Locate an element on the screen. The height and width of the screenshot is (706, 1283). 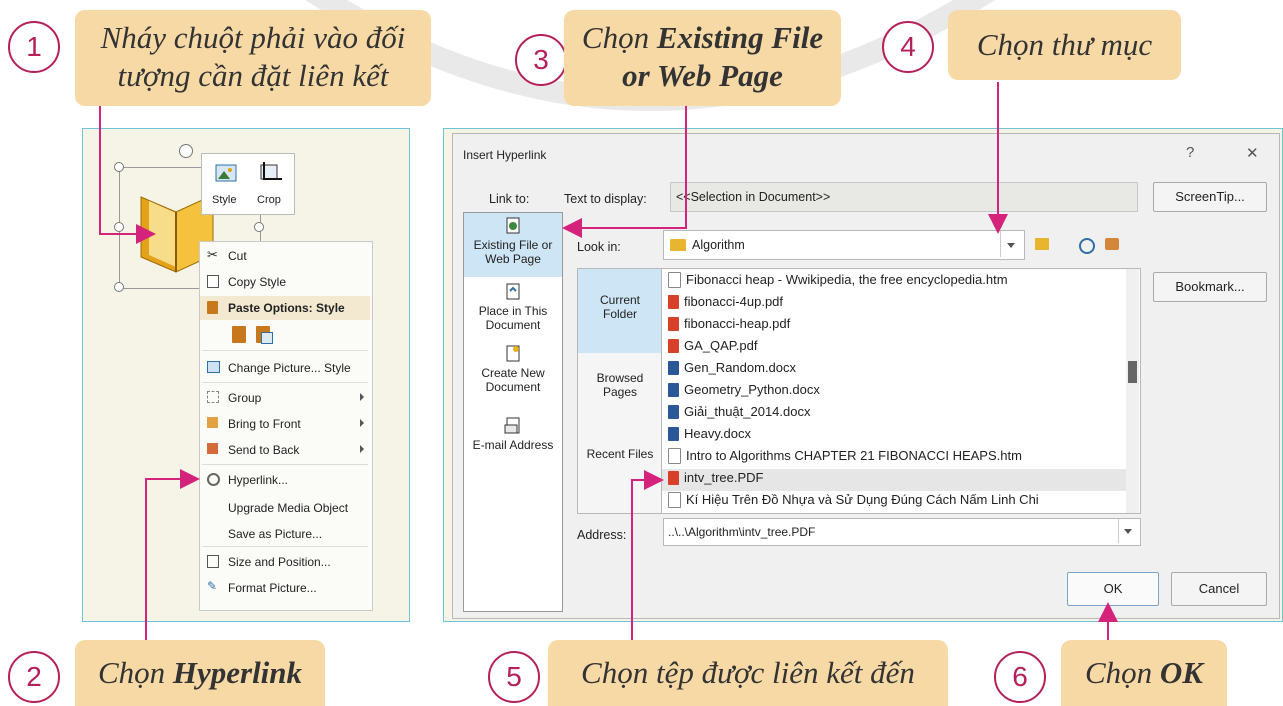
step-5-number: 5 is located at coordinates (514, 677).